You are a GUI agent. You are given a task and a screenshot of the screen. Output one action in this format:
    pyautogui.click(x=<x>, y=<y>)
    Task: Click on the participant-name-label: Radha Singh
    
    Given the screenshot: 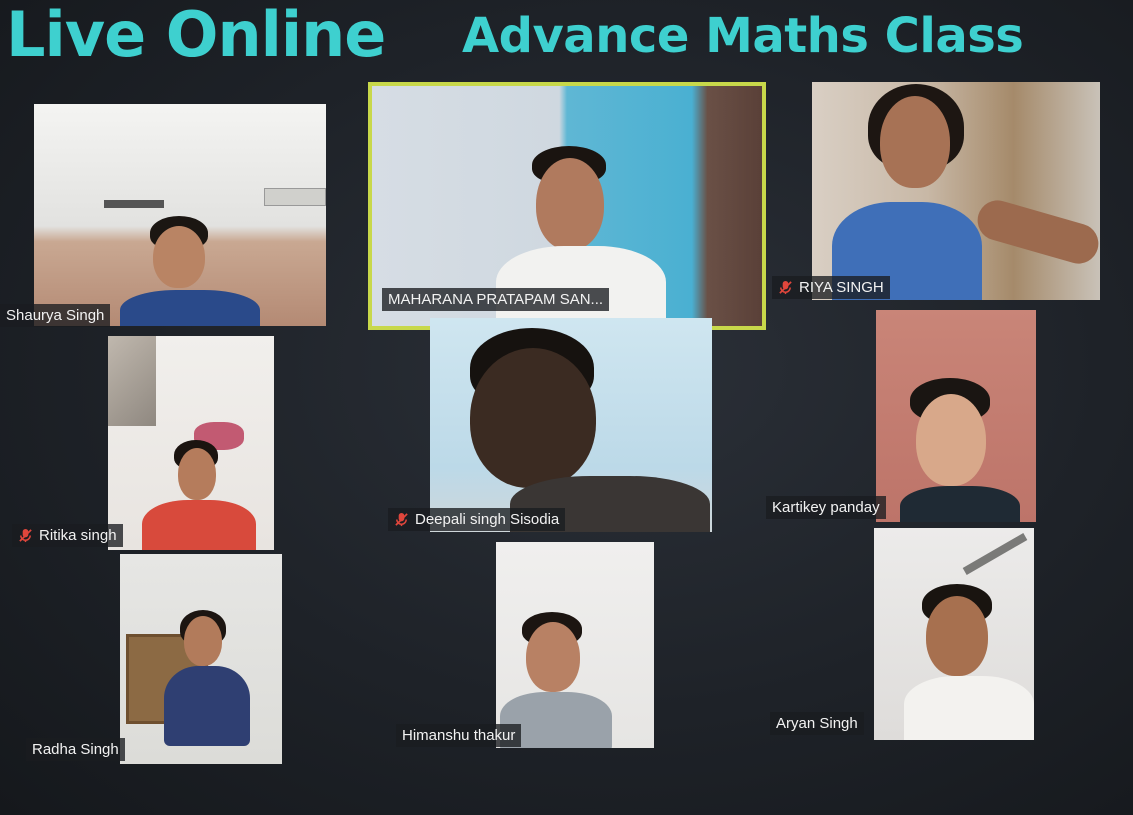 What is the action you would take?
    pyautogui.click(x=75, y=749)
    